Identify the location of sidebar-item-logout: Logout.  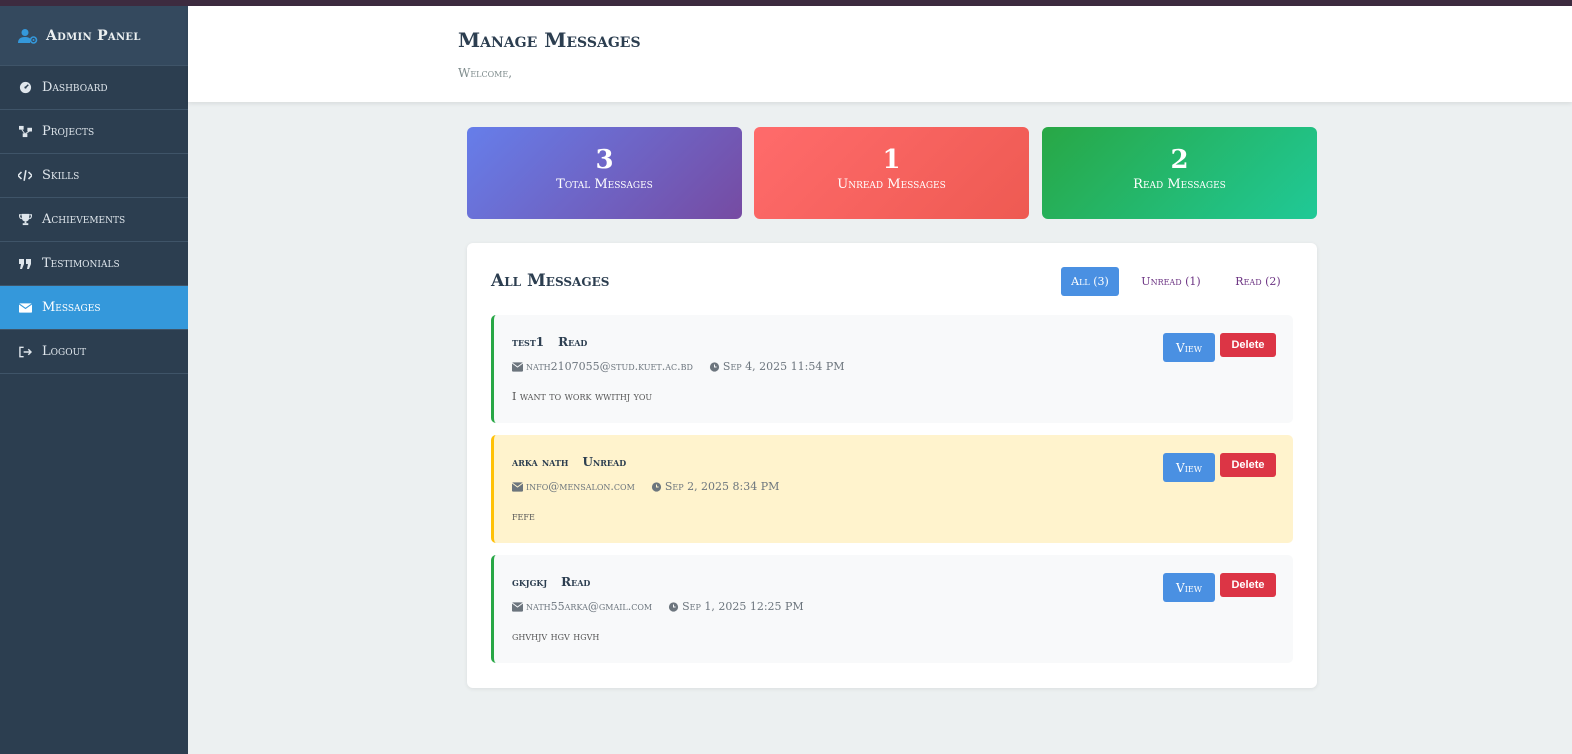
(94, 352).